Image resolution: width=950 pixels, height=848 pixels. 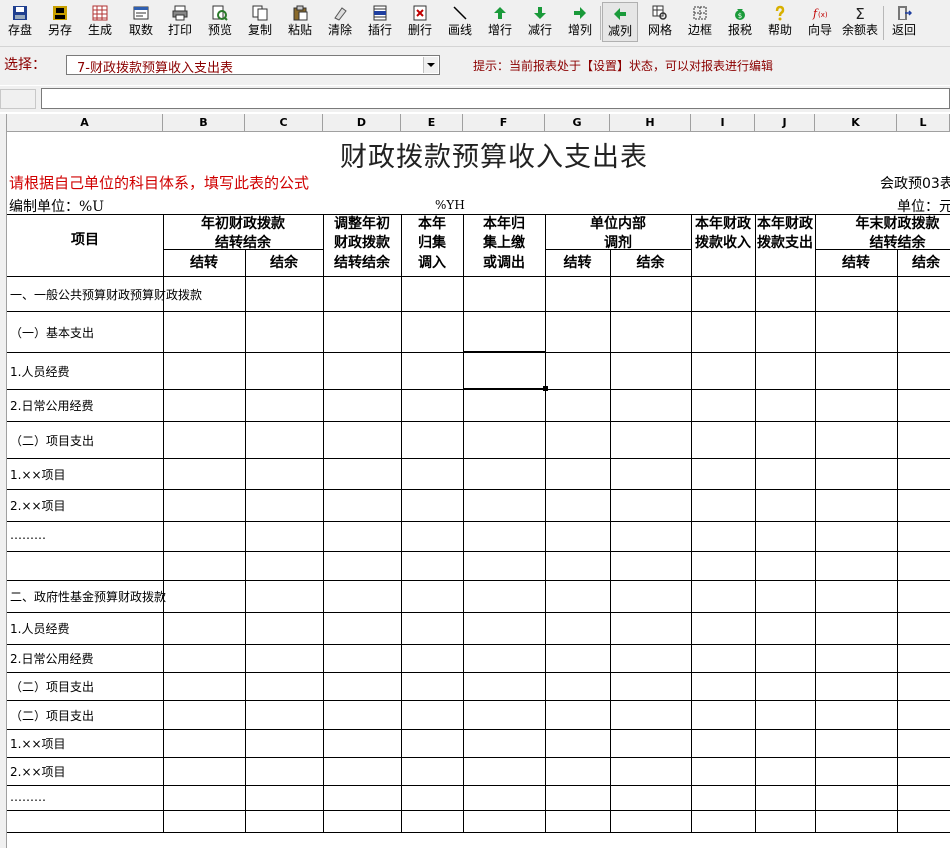 What do you see at coordinates (904, 22) in the screenshot?
I see `toolbar-button-back: 返回` at bounding box center [904, 22].